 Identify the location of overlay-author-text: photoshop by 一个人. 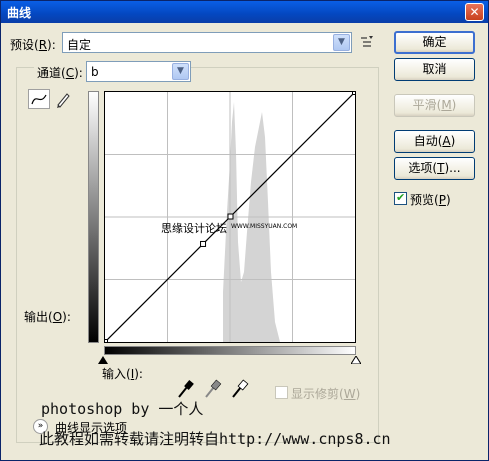
(122, 409).